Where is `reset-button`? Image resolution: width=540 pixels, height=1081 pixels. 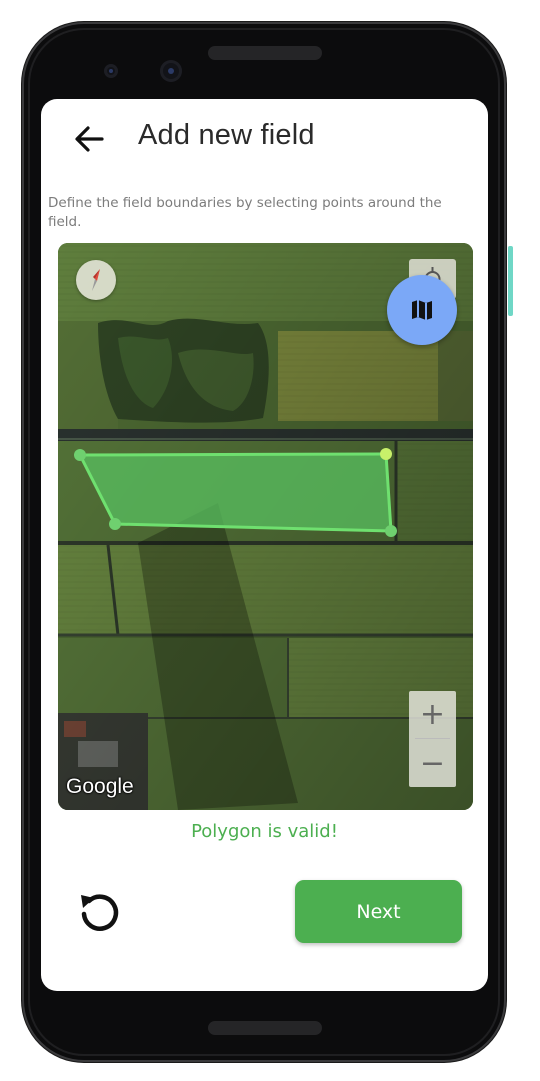 reset-button is located at coordinates (99, 912).